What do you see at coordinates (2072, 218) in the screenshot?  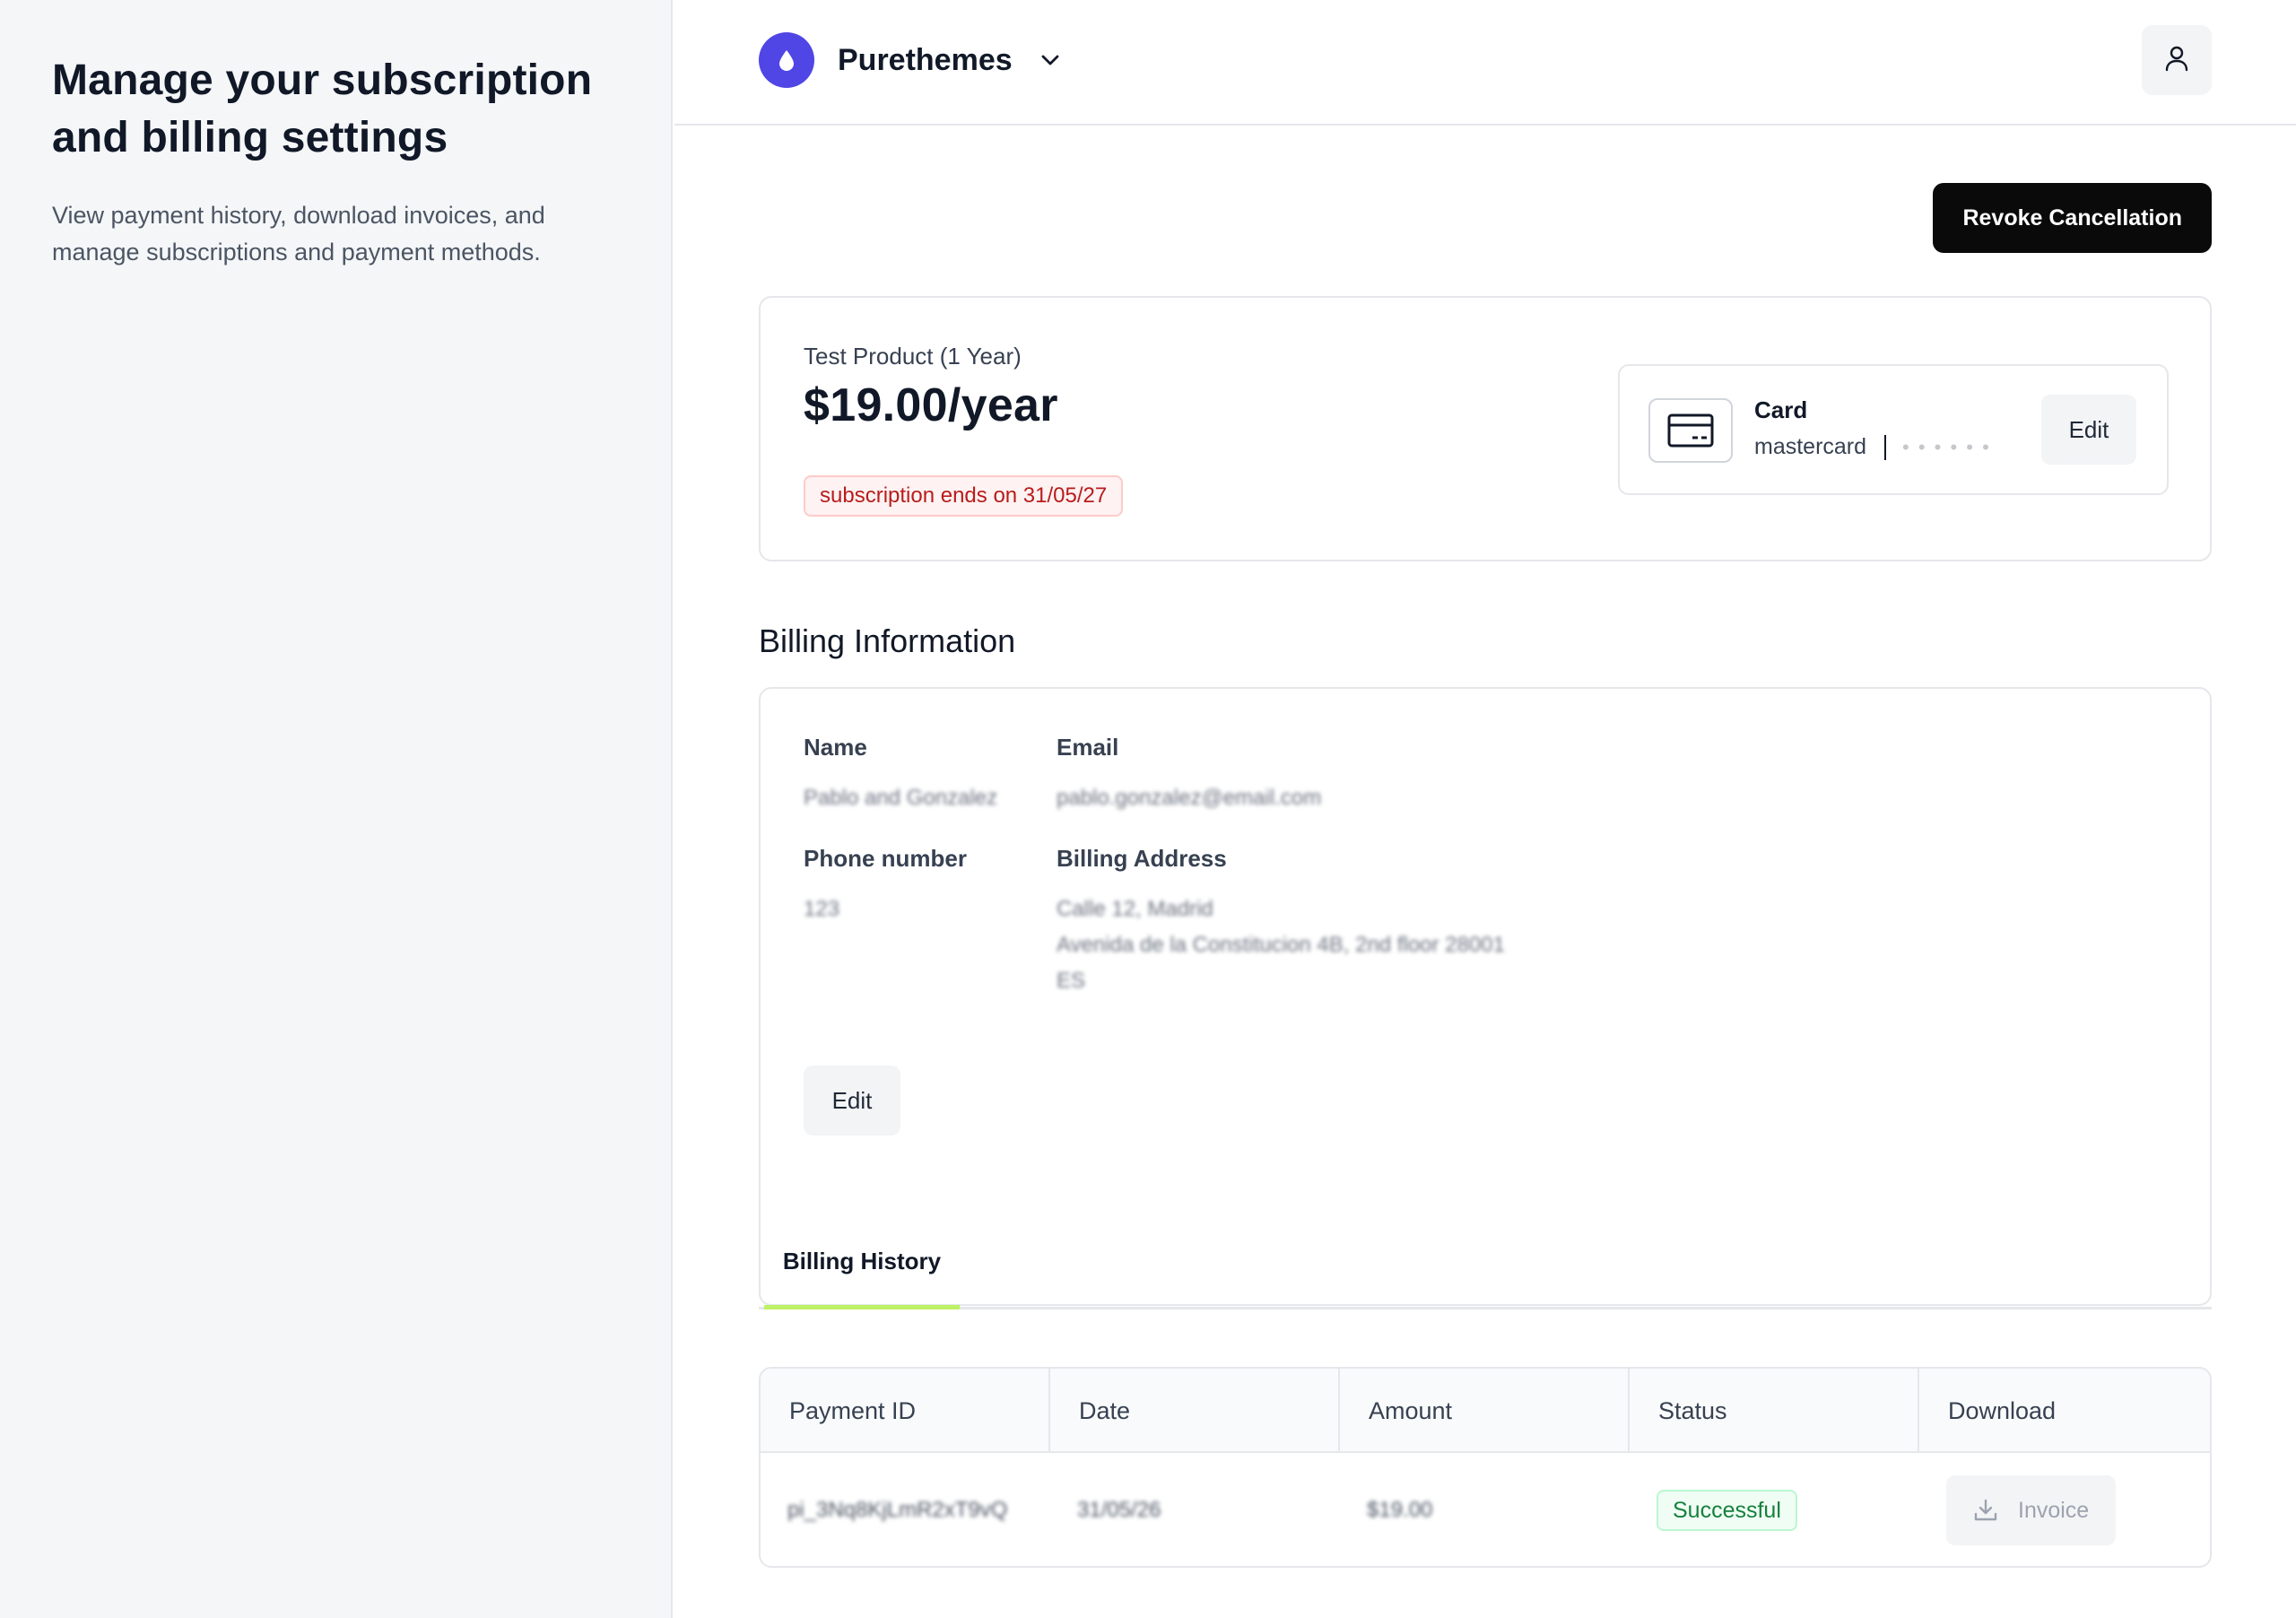 I see `revoke-cancellation-button: Revoke Cancellation` at bounding box center [2072, 218].